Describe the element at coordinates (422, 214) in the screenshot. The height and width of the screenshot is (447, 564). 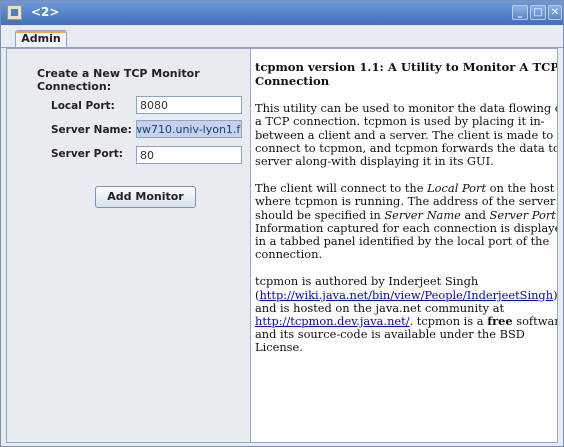
I see `server-name-term: Server Name` at that location.